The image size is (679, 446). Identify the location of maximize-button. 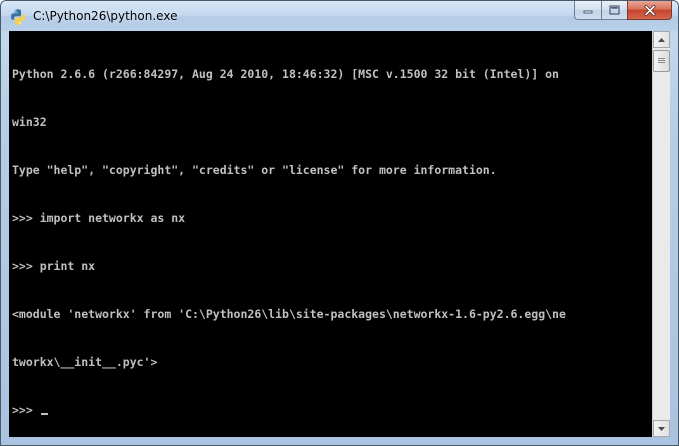
(614, 10).